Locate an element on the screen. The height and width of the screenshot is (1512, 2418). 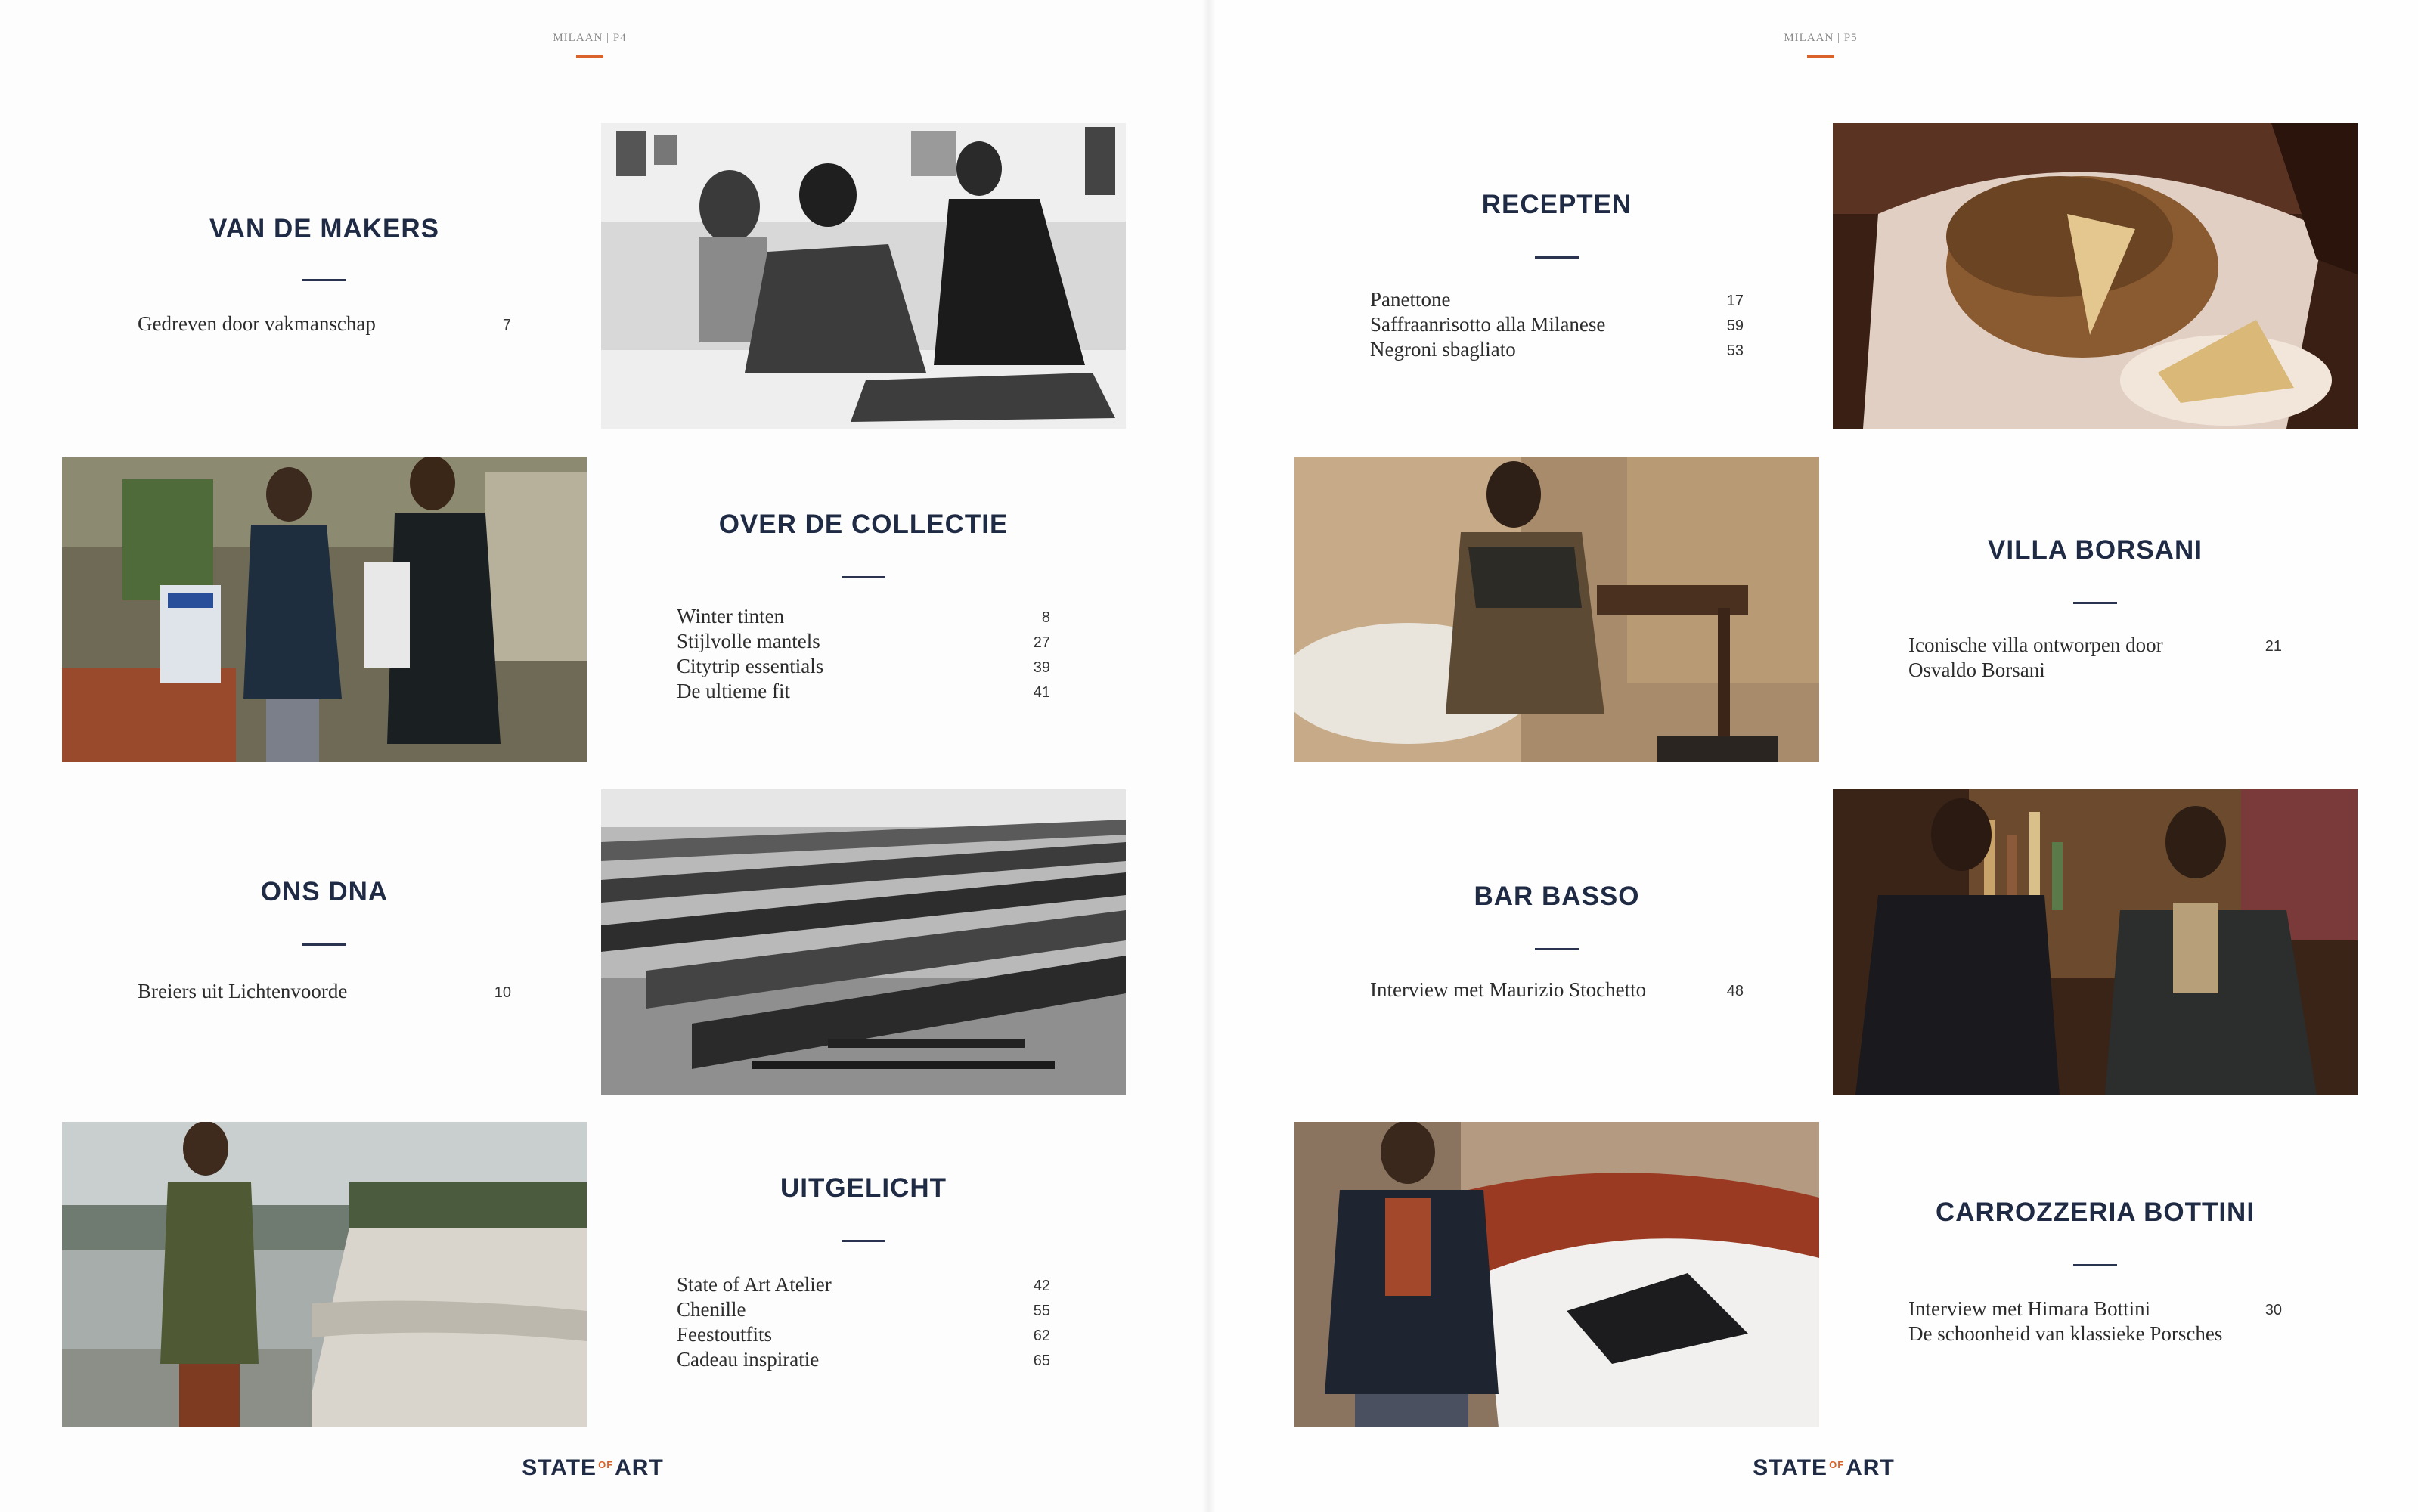
toc-entry: Interview met Himara Bottini 30 is located at coordinates (2095, 1309).